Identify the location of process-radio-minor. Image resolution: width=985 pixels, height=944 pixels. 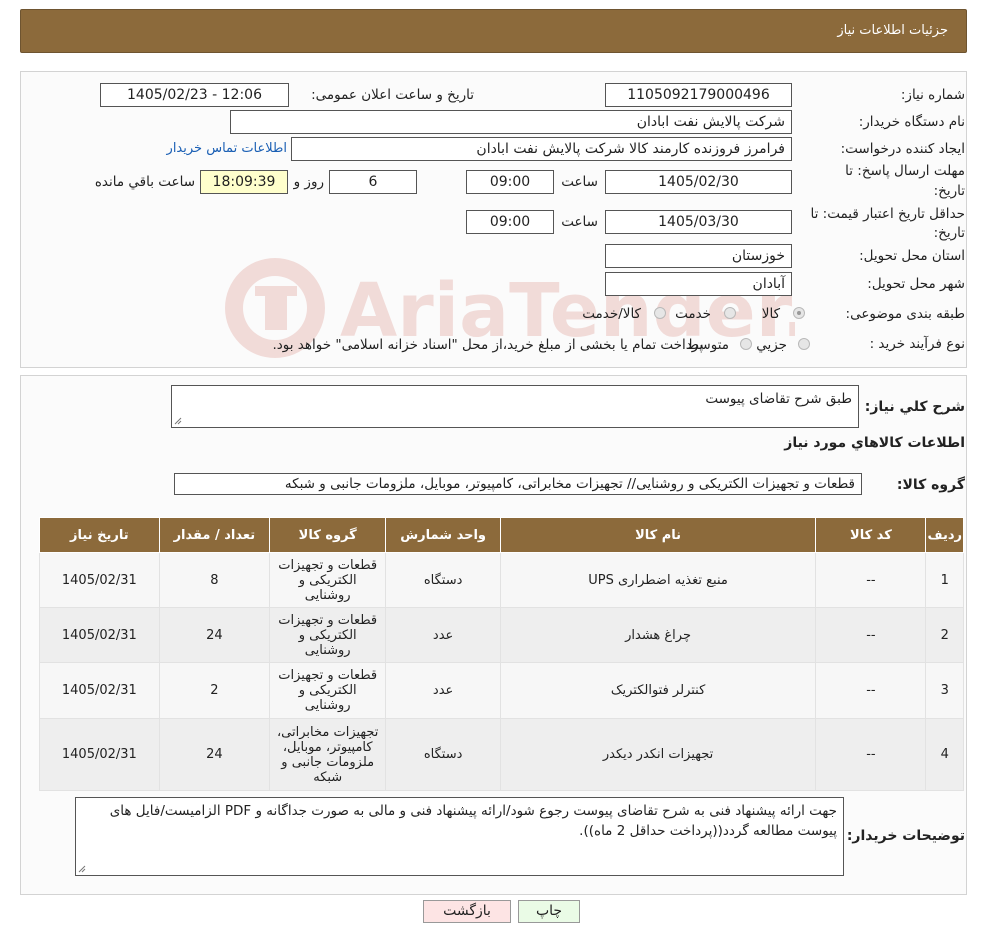
(804, 344).